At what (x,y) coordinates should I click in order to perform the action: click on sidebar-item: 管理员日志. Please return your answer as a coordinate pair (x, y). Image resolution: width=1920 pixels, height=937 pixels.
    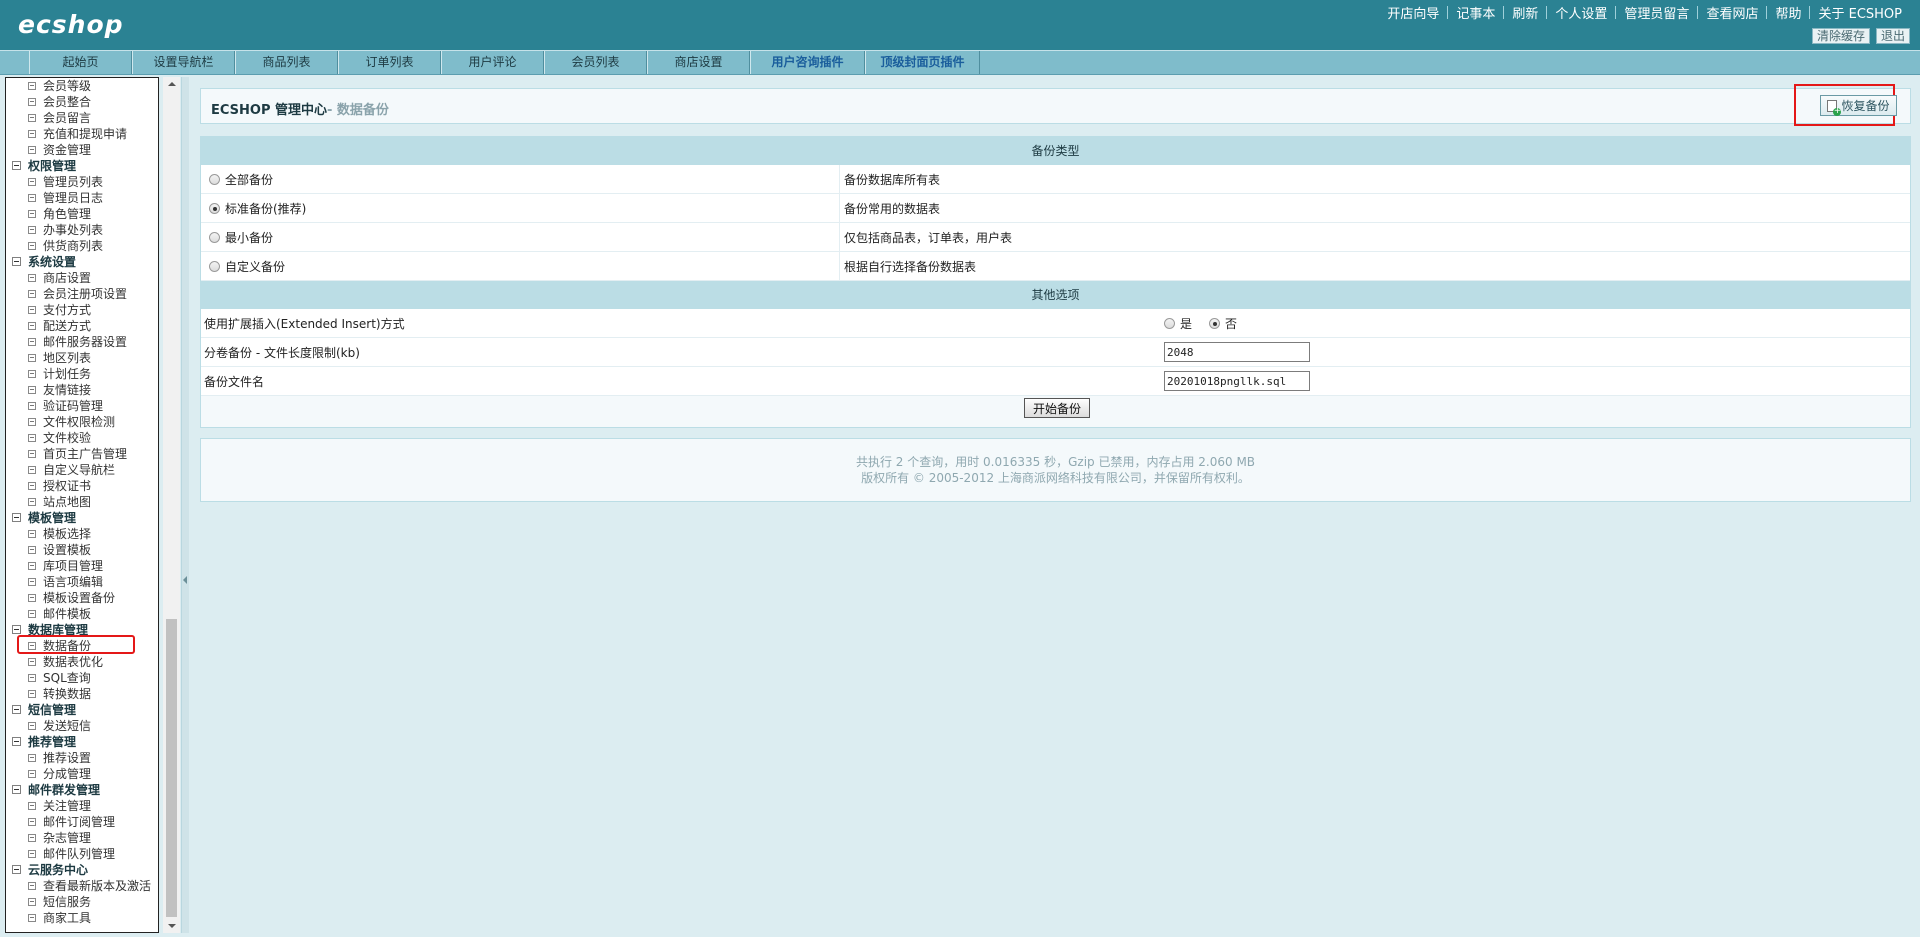
    Looking at the image, I should click on (82, 198).